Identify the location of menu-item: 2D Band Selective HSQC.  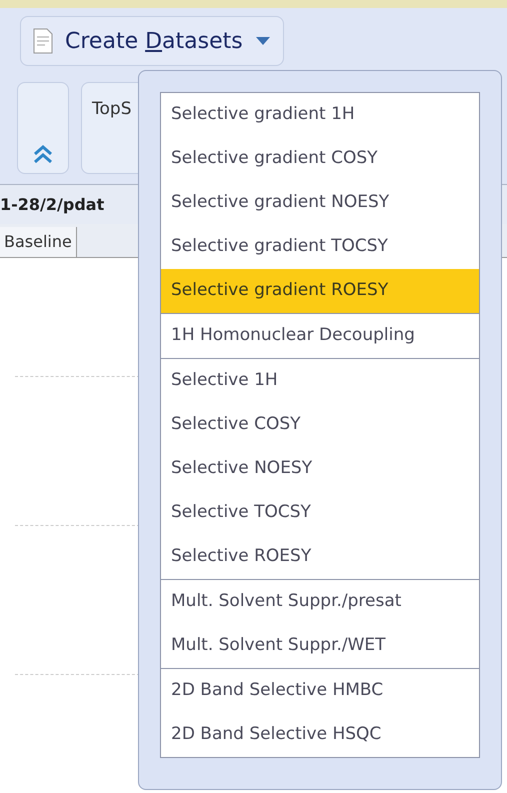
(320, 735).